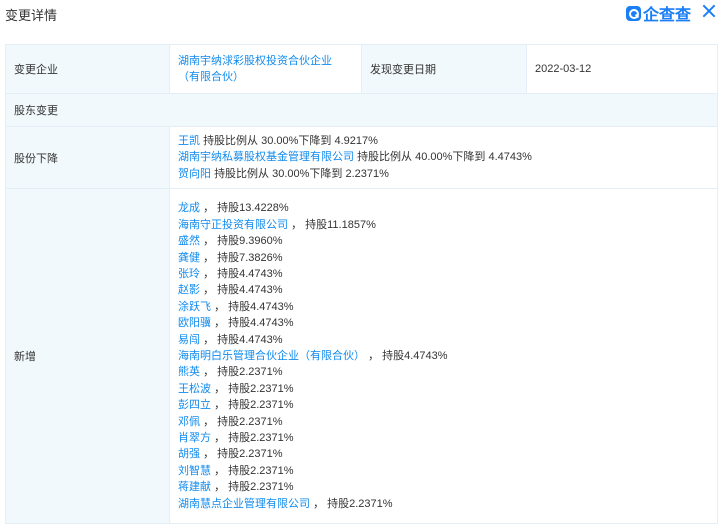 The width and height of the screenshot is (720, 524). What do you see at coordinates (189, 372) in the screenshot?
I see `shareholder-link: 熊英` at bounding box center [189, 372].